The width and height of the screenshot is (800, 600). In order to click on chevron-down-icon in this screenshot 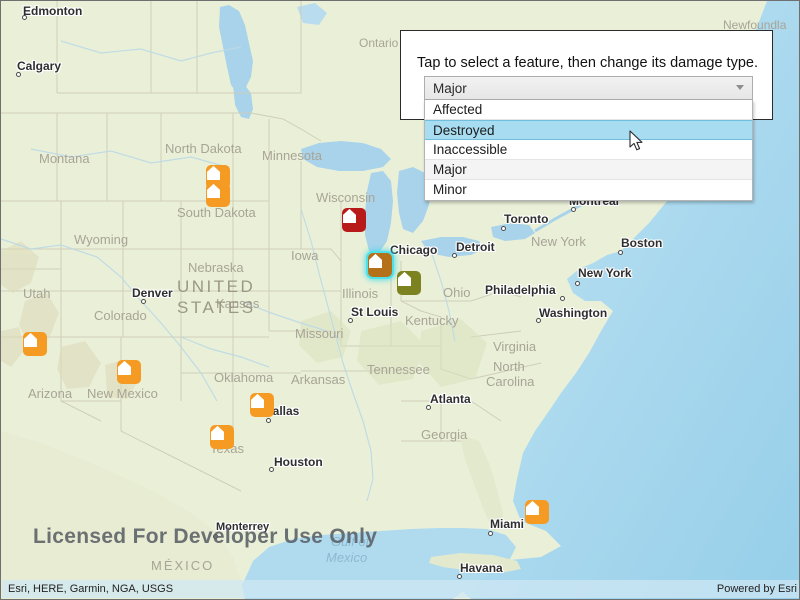, I will do `click(740, 87)`.